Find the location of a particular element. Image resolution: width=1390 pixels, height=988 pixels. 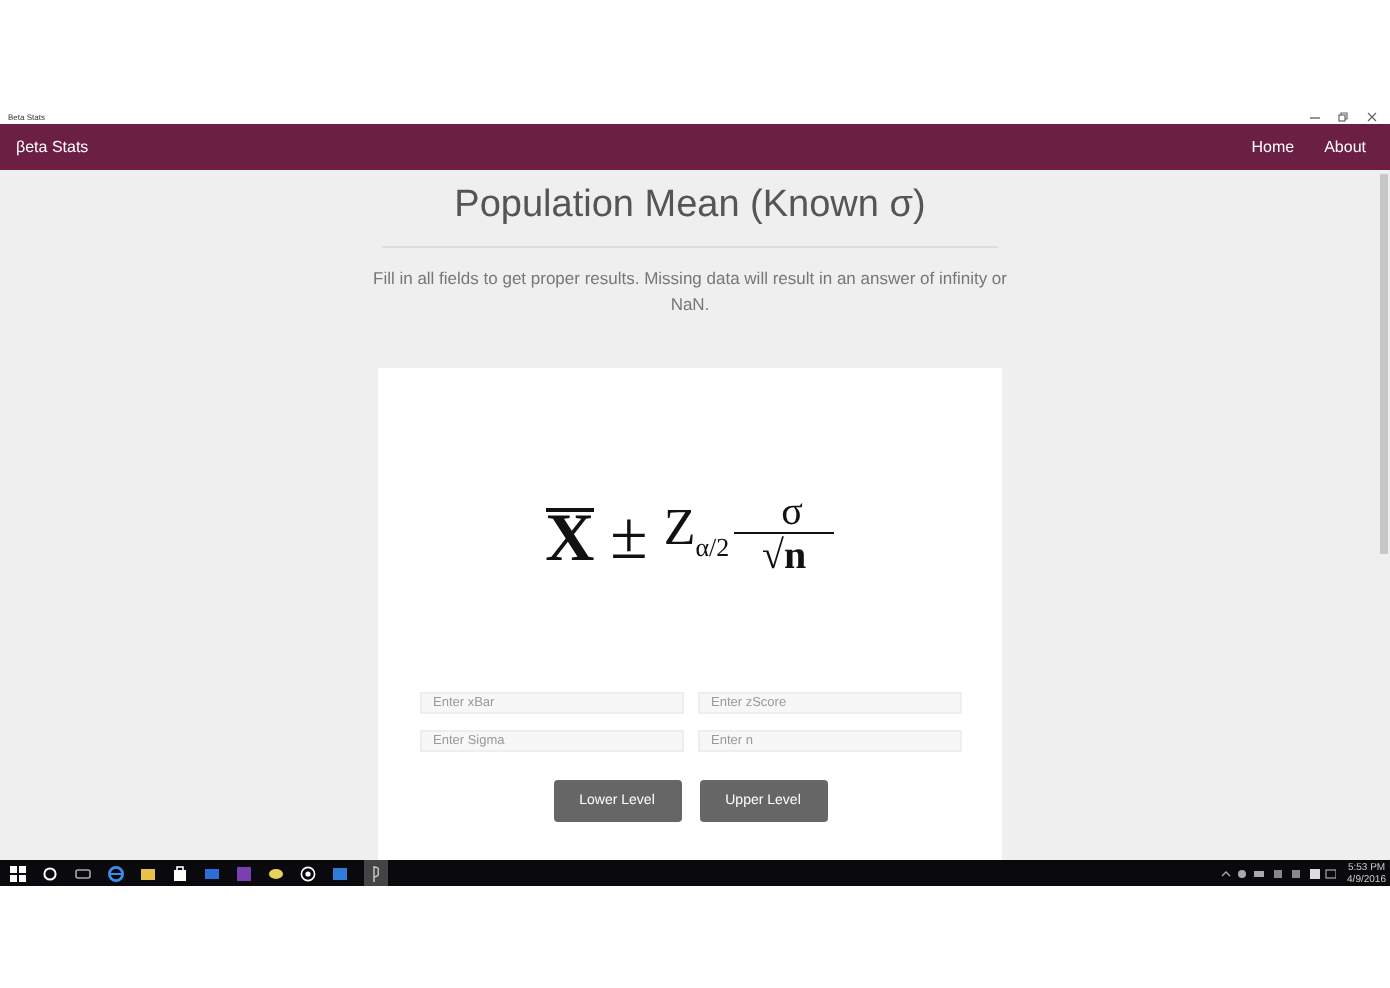

chat-icon is located at coordinates (276, 873).